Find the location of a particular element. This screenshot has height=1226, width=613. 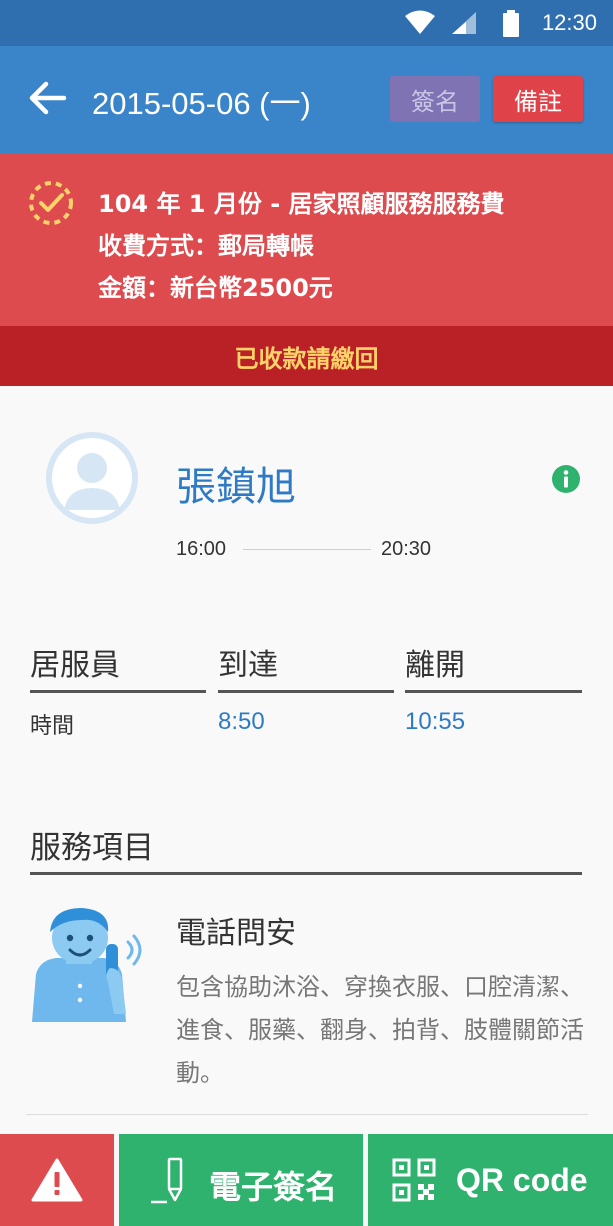

client-name: 張鎮旭 is located at coordinates (236, 487).